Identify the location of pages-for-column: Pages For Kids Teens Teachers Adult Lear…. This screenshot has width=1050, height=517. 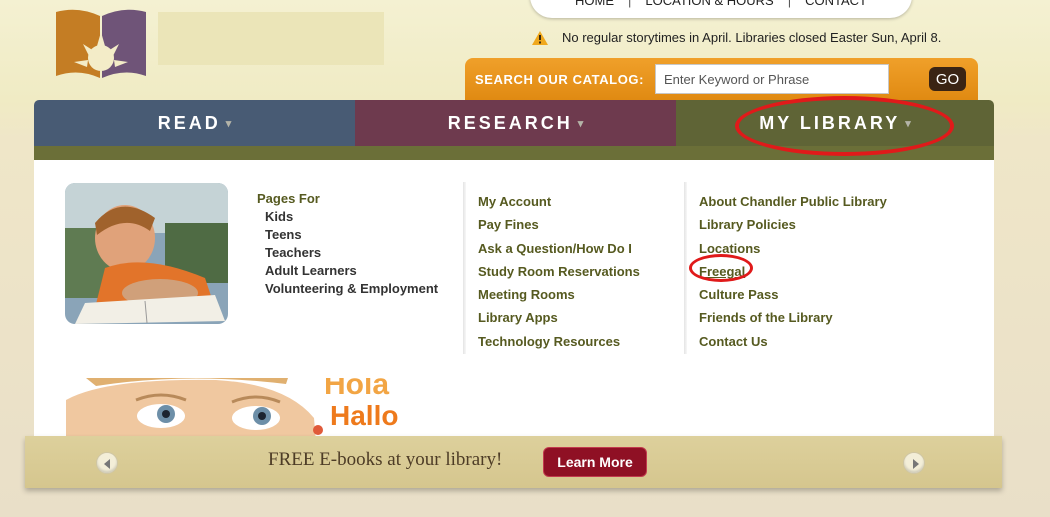
(347, 244).